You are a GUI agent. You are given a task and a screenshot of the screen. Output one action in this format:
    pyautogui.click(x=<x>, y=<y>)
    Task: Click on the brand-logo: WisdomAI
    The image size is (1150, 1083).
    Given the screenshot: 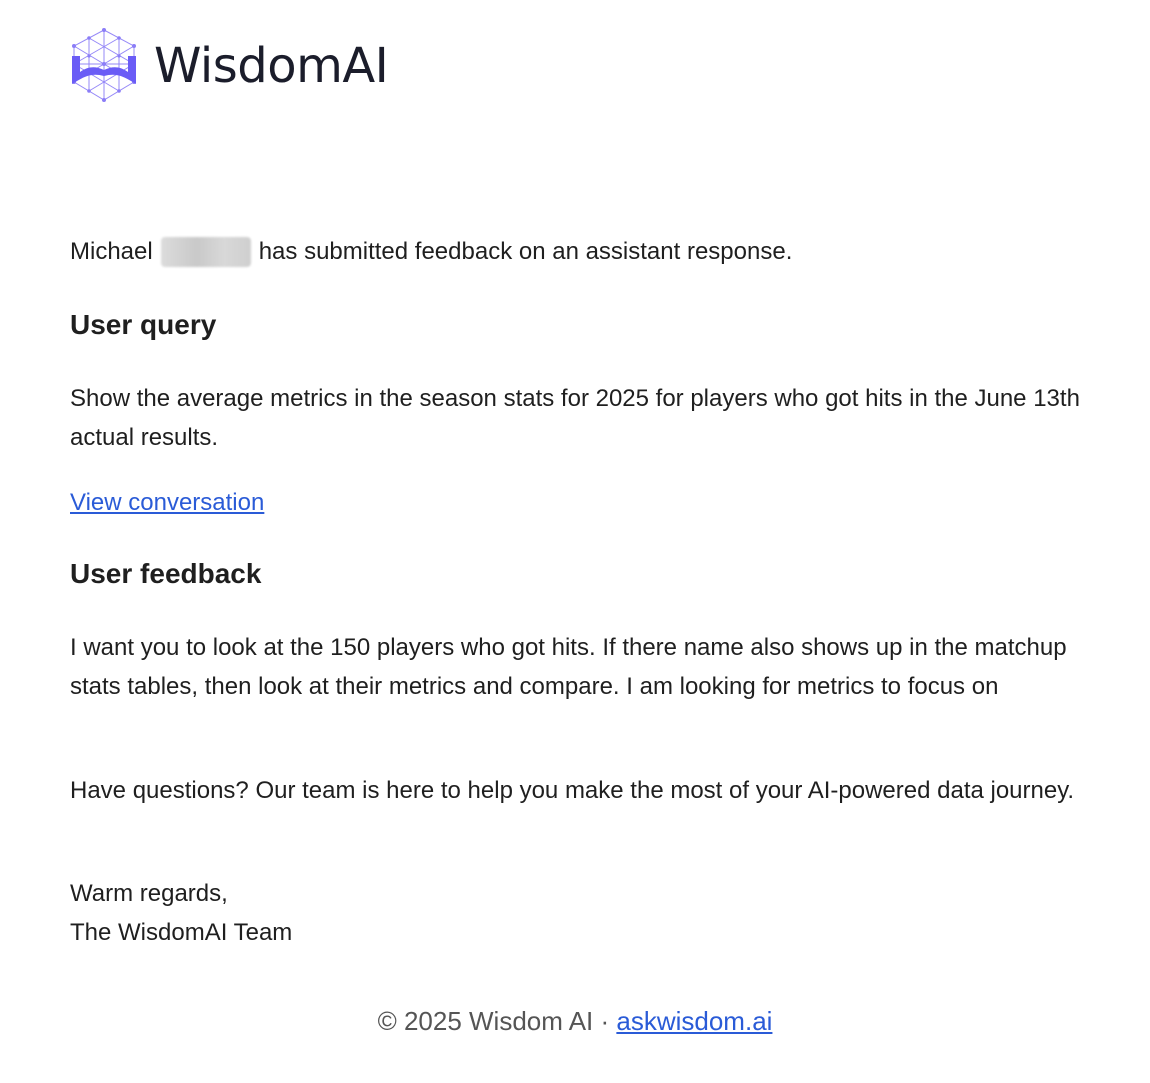 What is the action you would take?
    pyautogui.click(x=228, y=66)
    